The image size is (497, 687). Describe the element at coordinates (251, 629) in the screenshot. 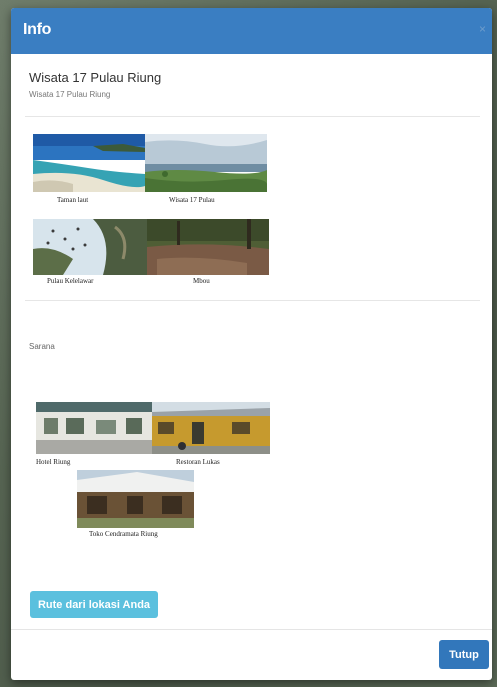

I see `footer-divider` at that location.